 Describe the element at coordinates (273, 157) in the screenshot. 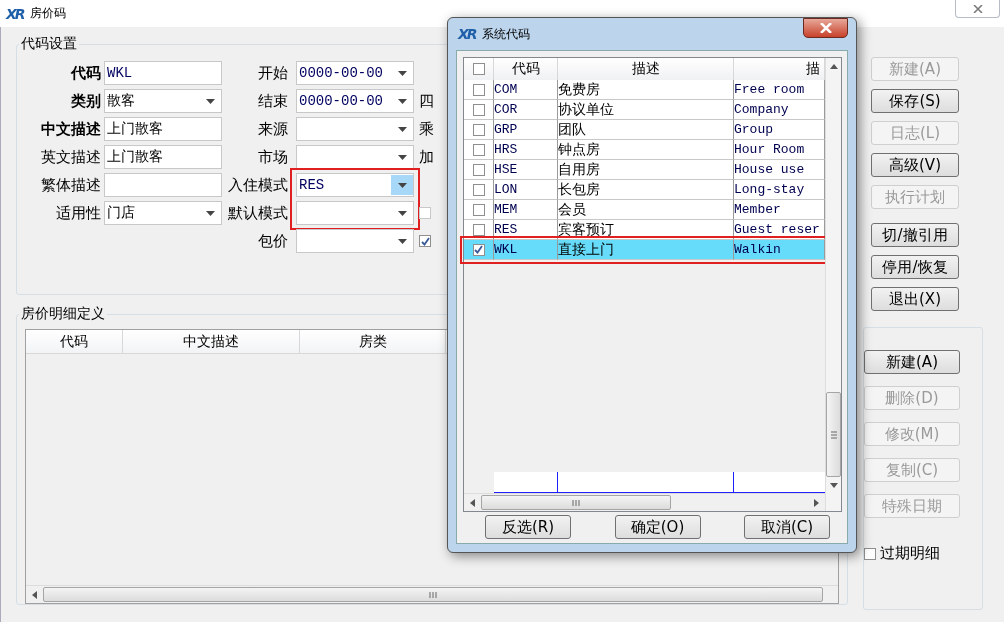

I see `field-label: 市场` at that location.